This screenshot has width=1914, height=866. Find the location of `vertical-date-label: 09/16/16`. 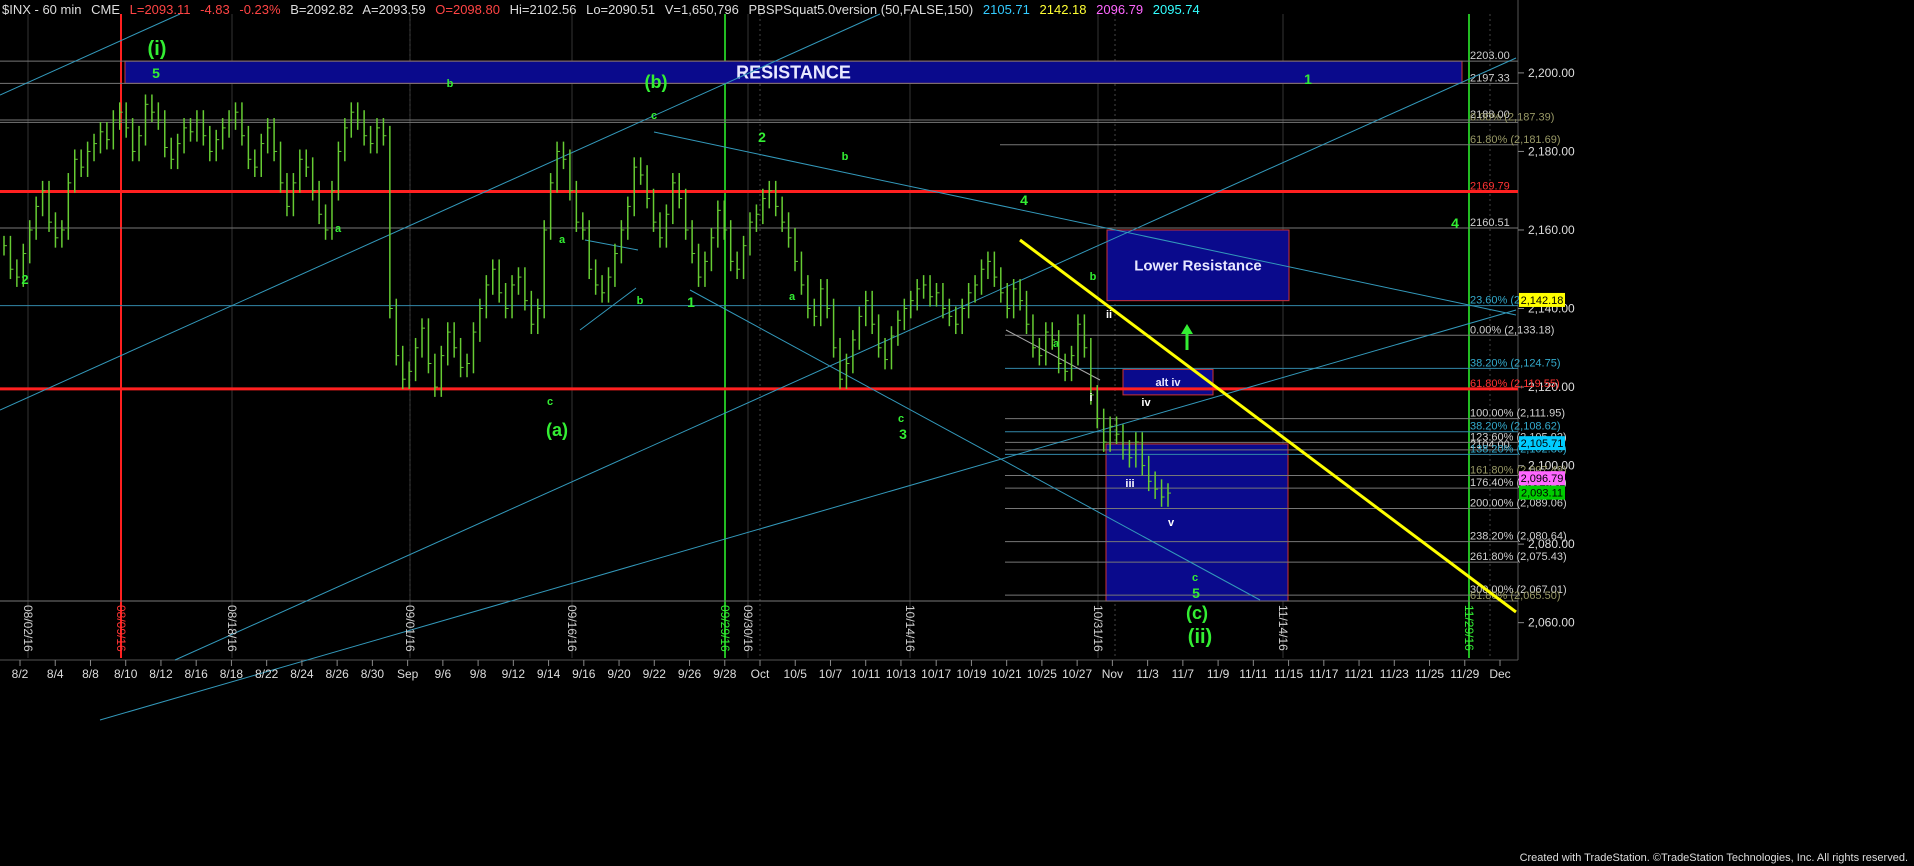

vertical-date-label: 09/16/16 is located at coordinates (572, 628).